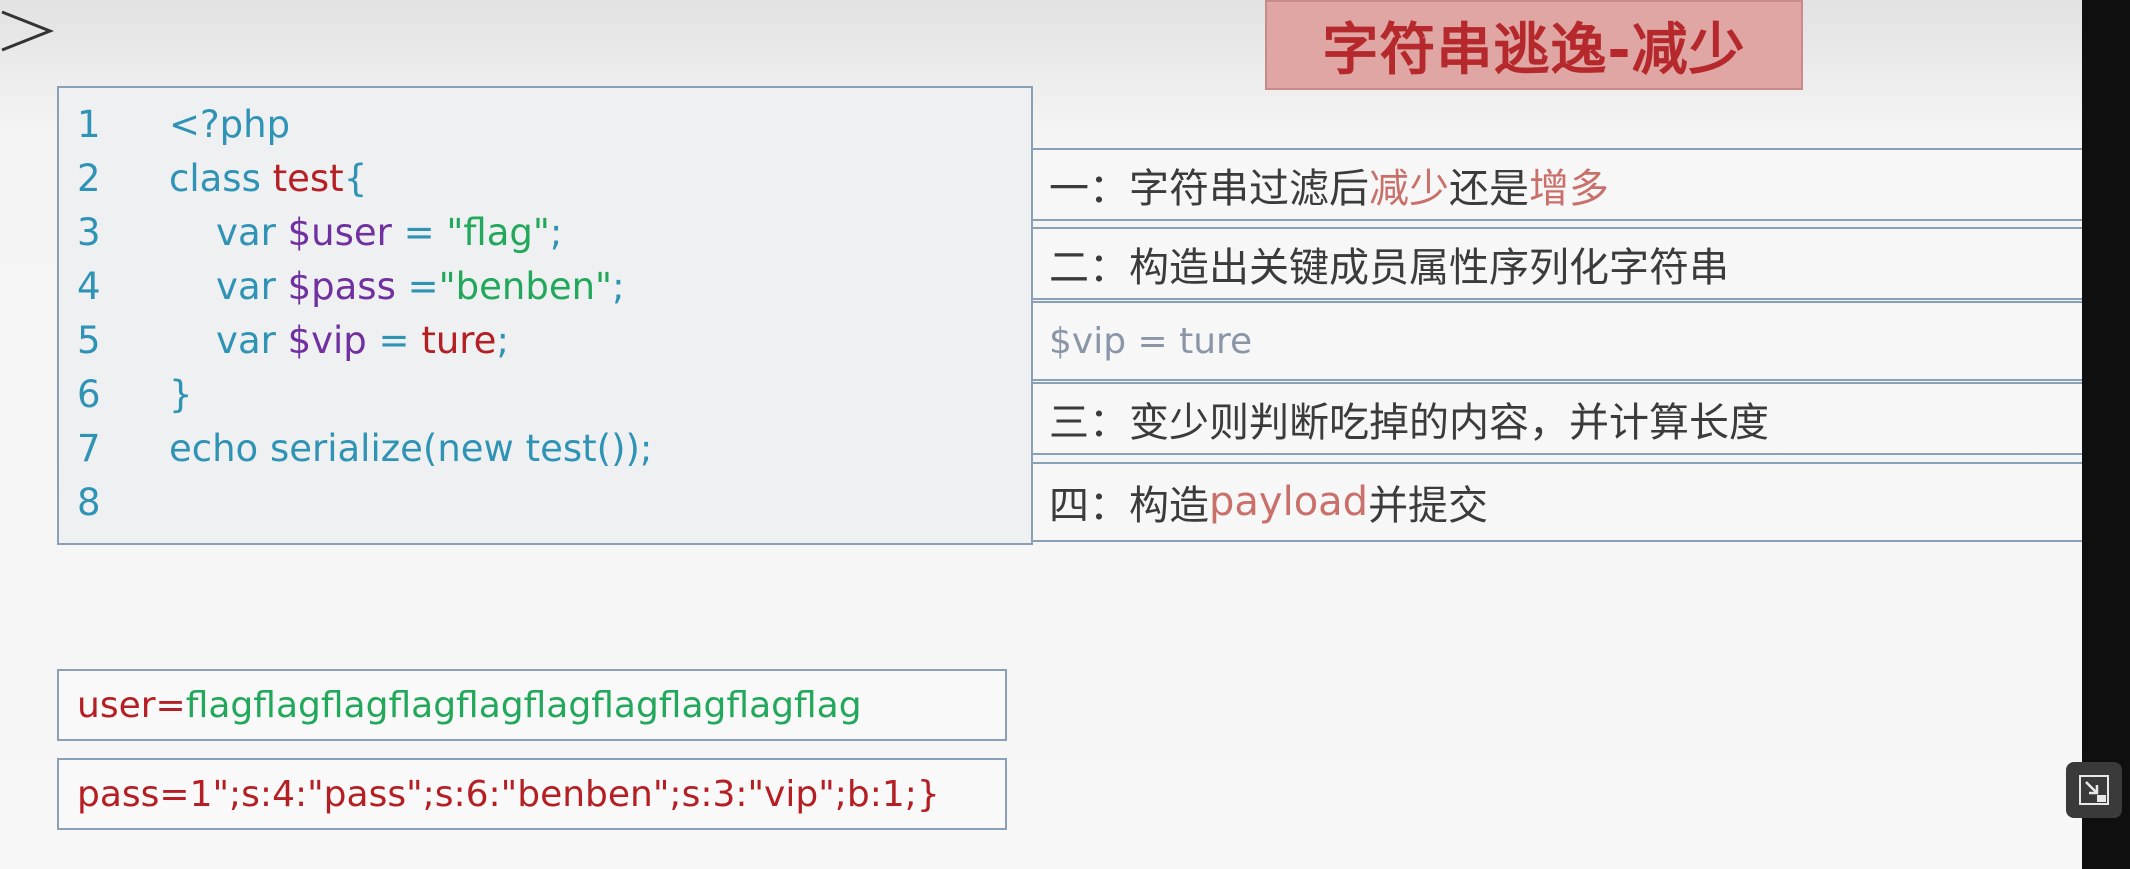 The height and width of the screenshot is (869, 2130). Describe the element at coordinates (1289, 502) in the screenshot. I see `step-text: payload` at that location.